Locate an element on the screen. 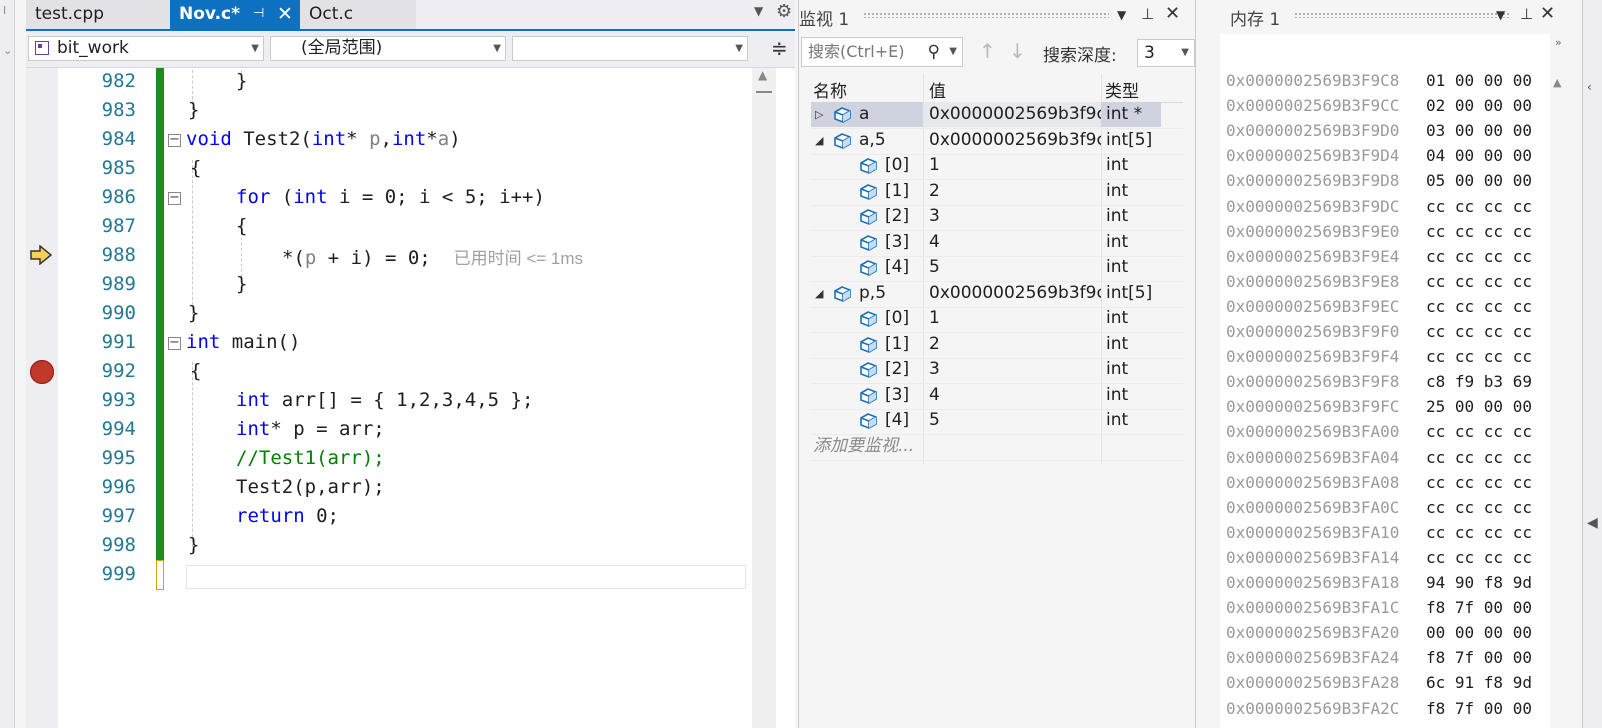  memory-bytes: 04 00 00 00 is located at coordinates (1479, 155).